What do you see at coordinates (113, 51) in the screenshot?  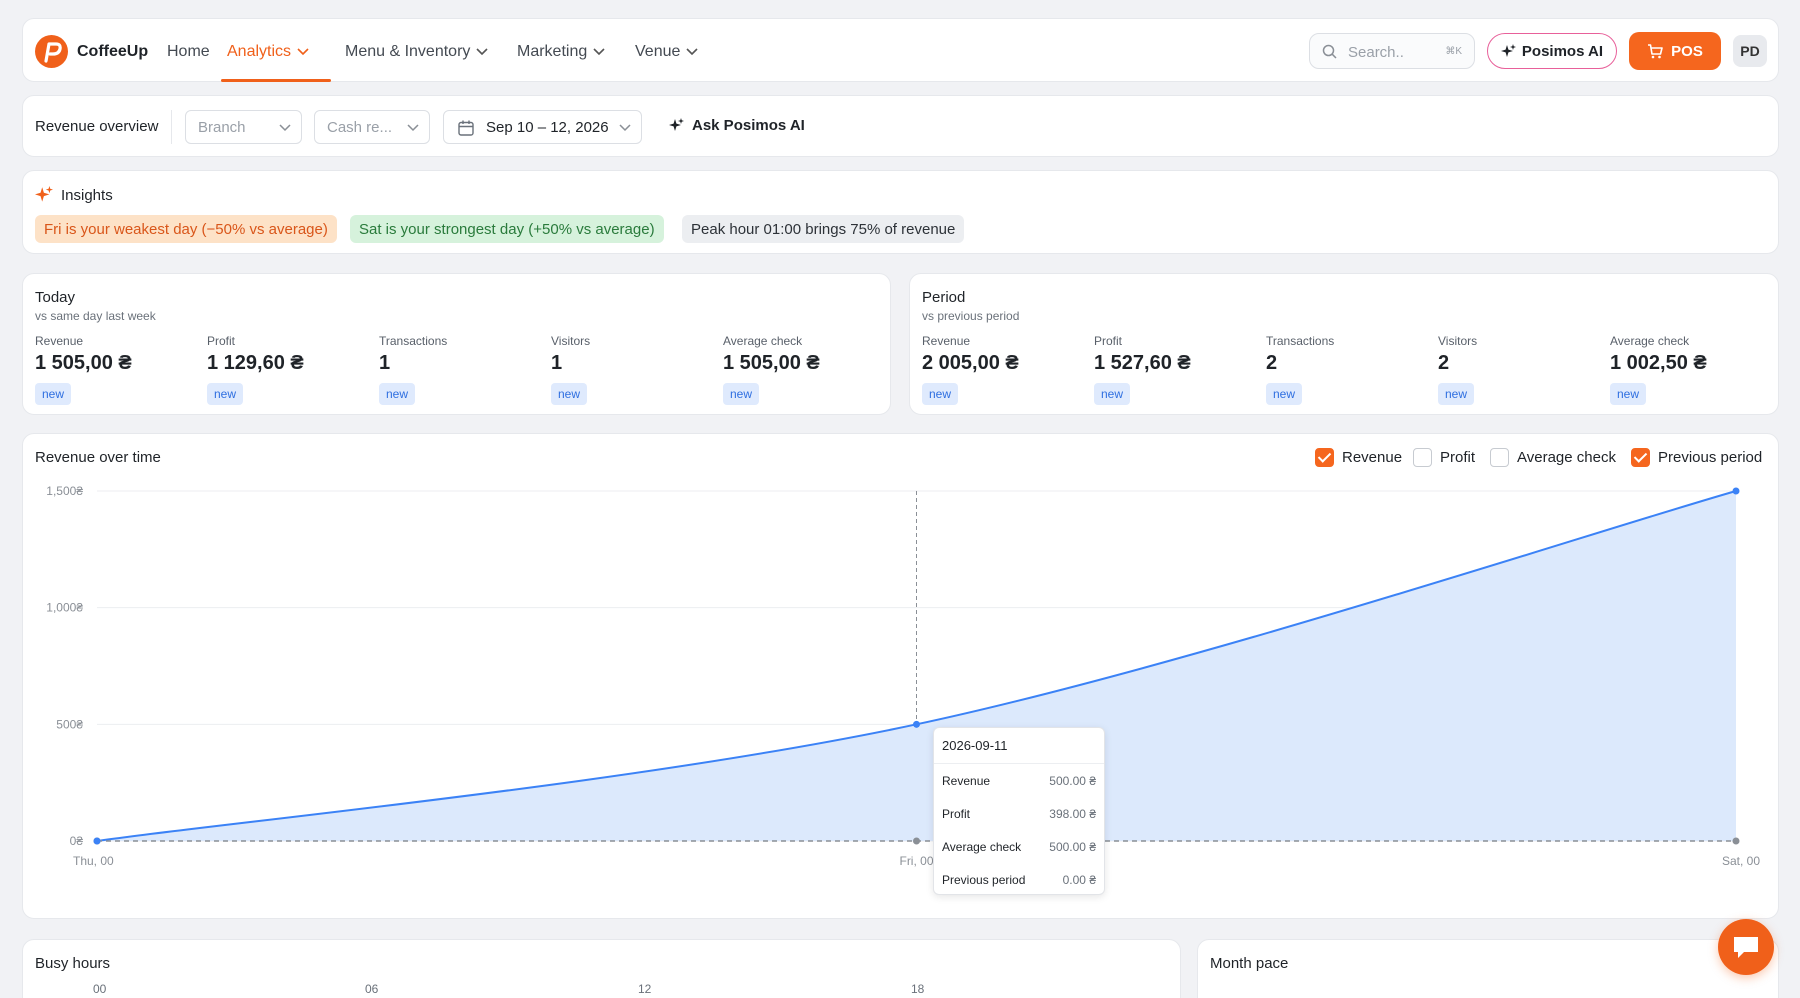 I see `brand-name: CoffeeUp` at bounding box center [113, 51].